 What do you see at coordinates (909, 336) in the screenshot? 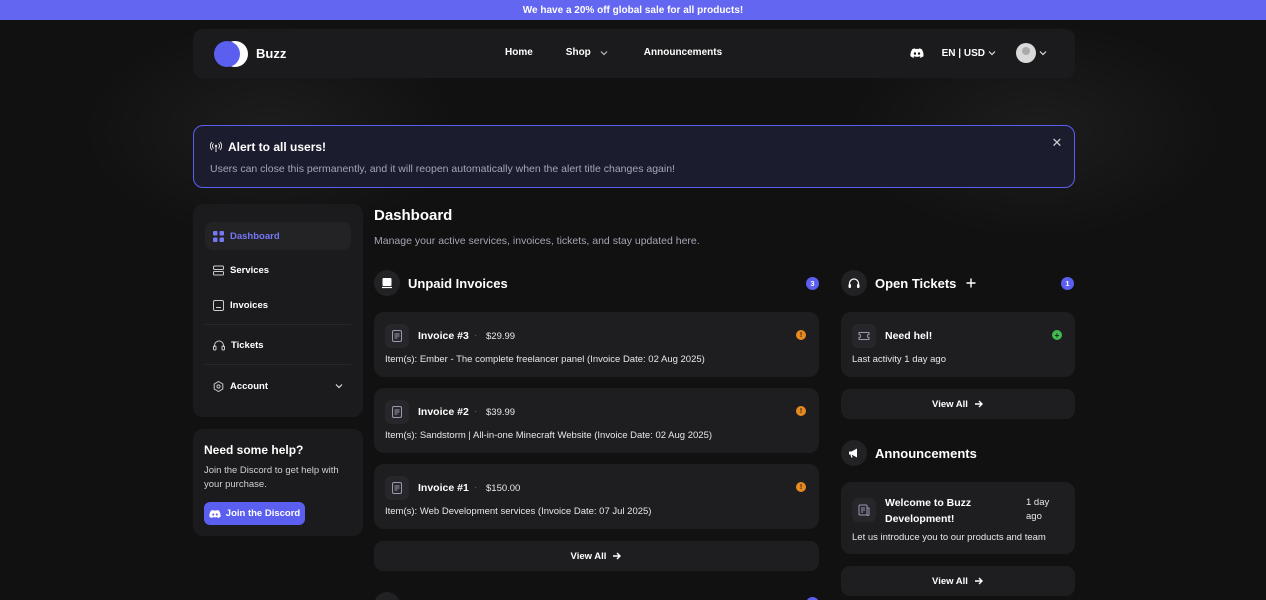
I see `ticket-name: Need hel!` at bounding box center [909, 336].